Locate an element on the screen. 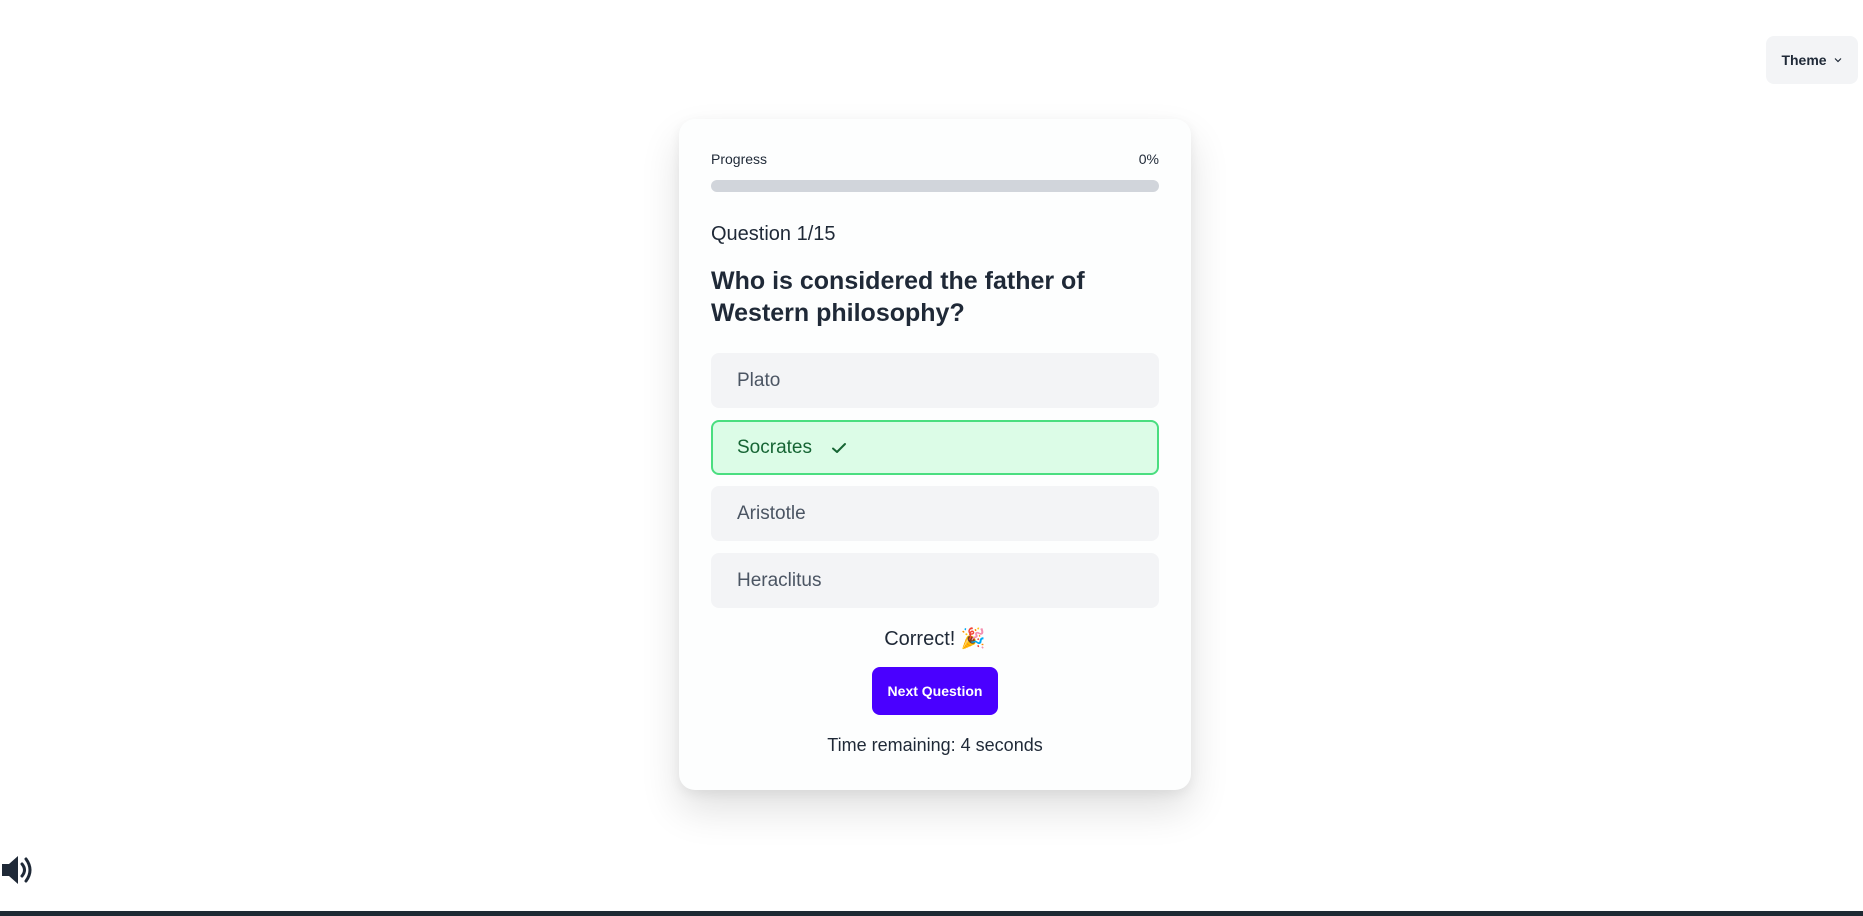 This screenshot has height=916, width=1863. theme-dropdown-button: Theme is located at coordinates (1812, 60).